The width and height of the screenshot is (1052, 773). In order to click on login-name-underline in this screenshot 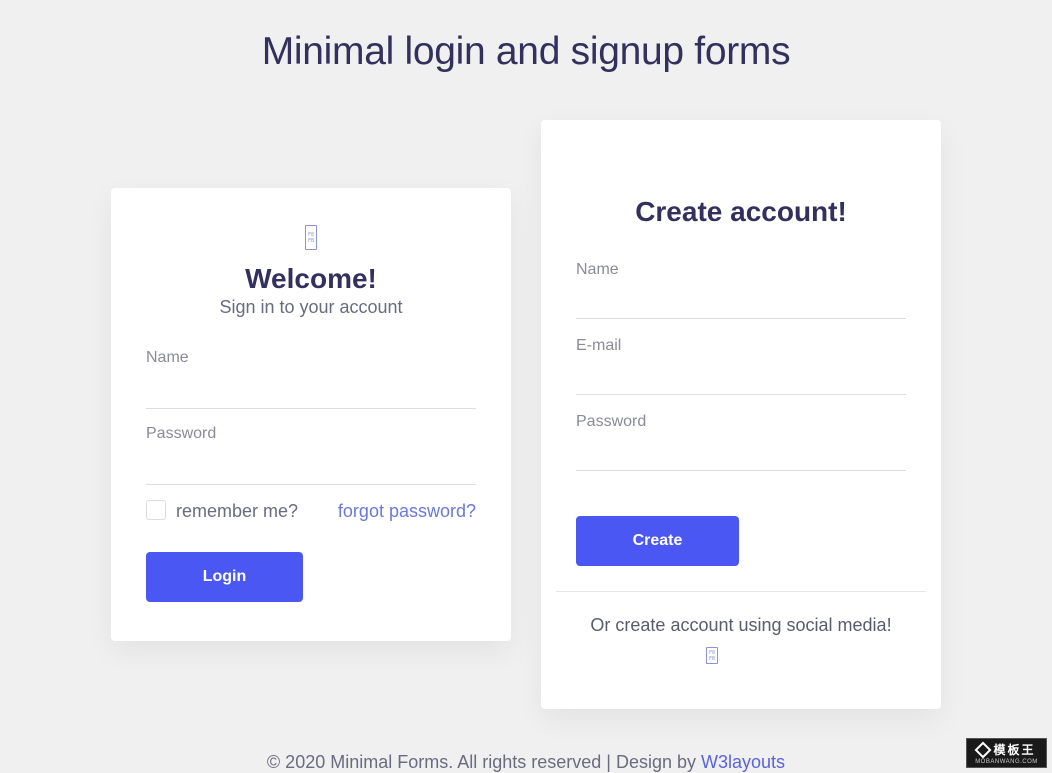, I will do `click(311, 408)`.